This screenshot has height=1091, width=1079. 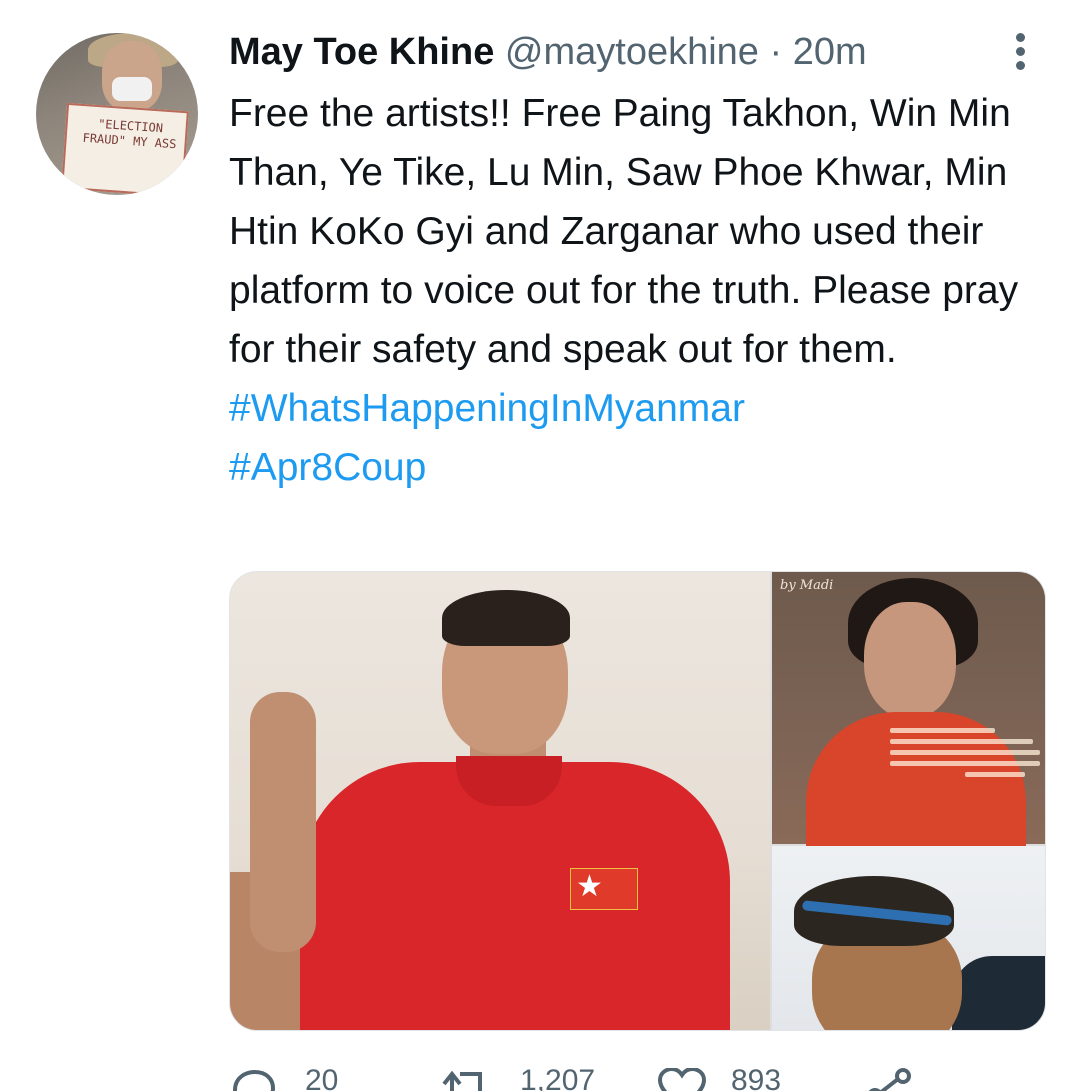 What do you see at coordinates (609, 1075) in the screenshot?
I see `tweet-actions: 20 1,207 893` at bounding box center [609, 1075].